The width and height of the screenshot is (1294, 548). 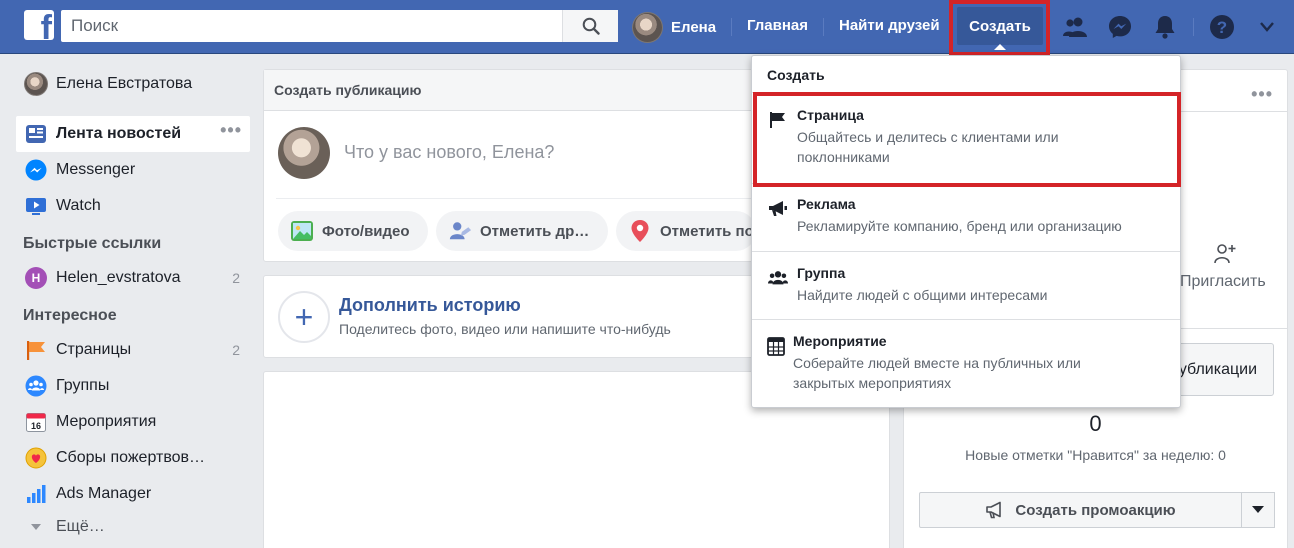 I want to click on search-icon, so click(x=591, y=26).